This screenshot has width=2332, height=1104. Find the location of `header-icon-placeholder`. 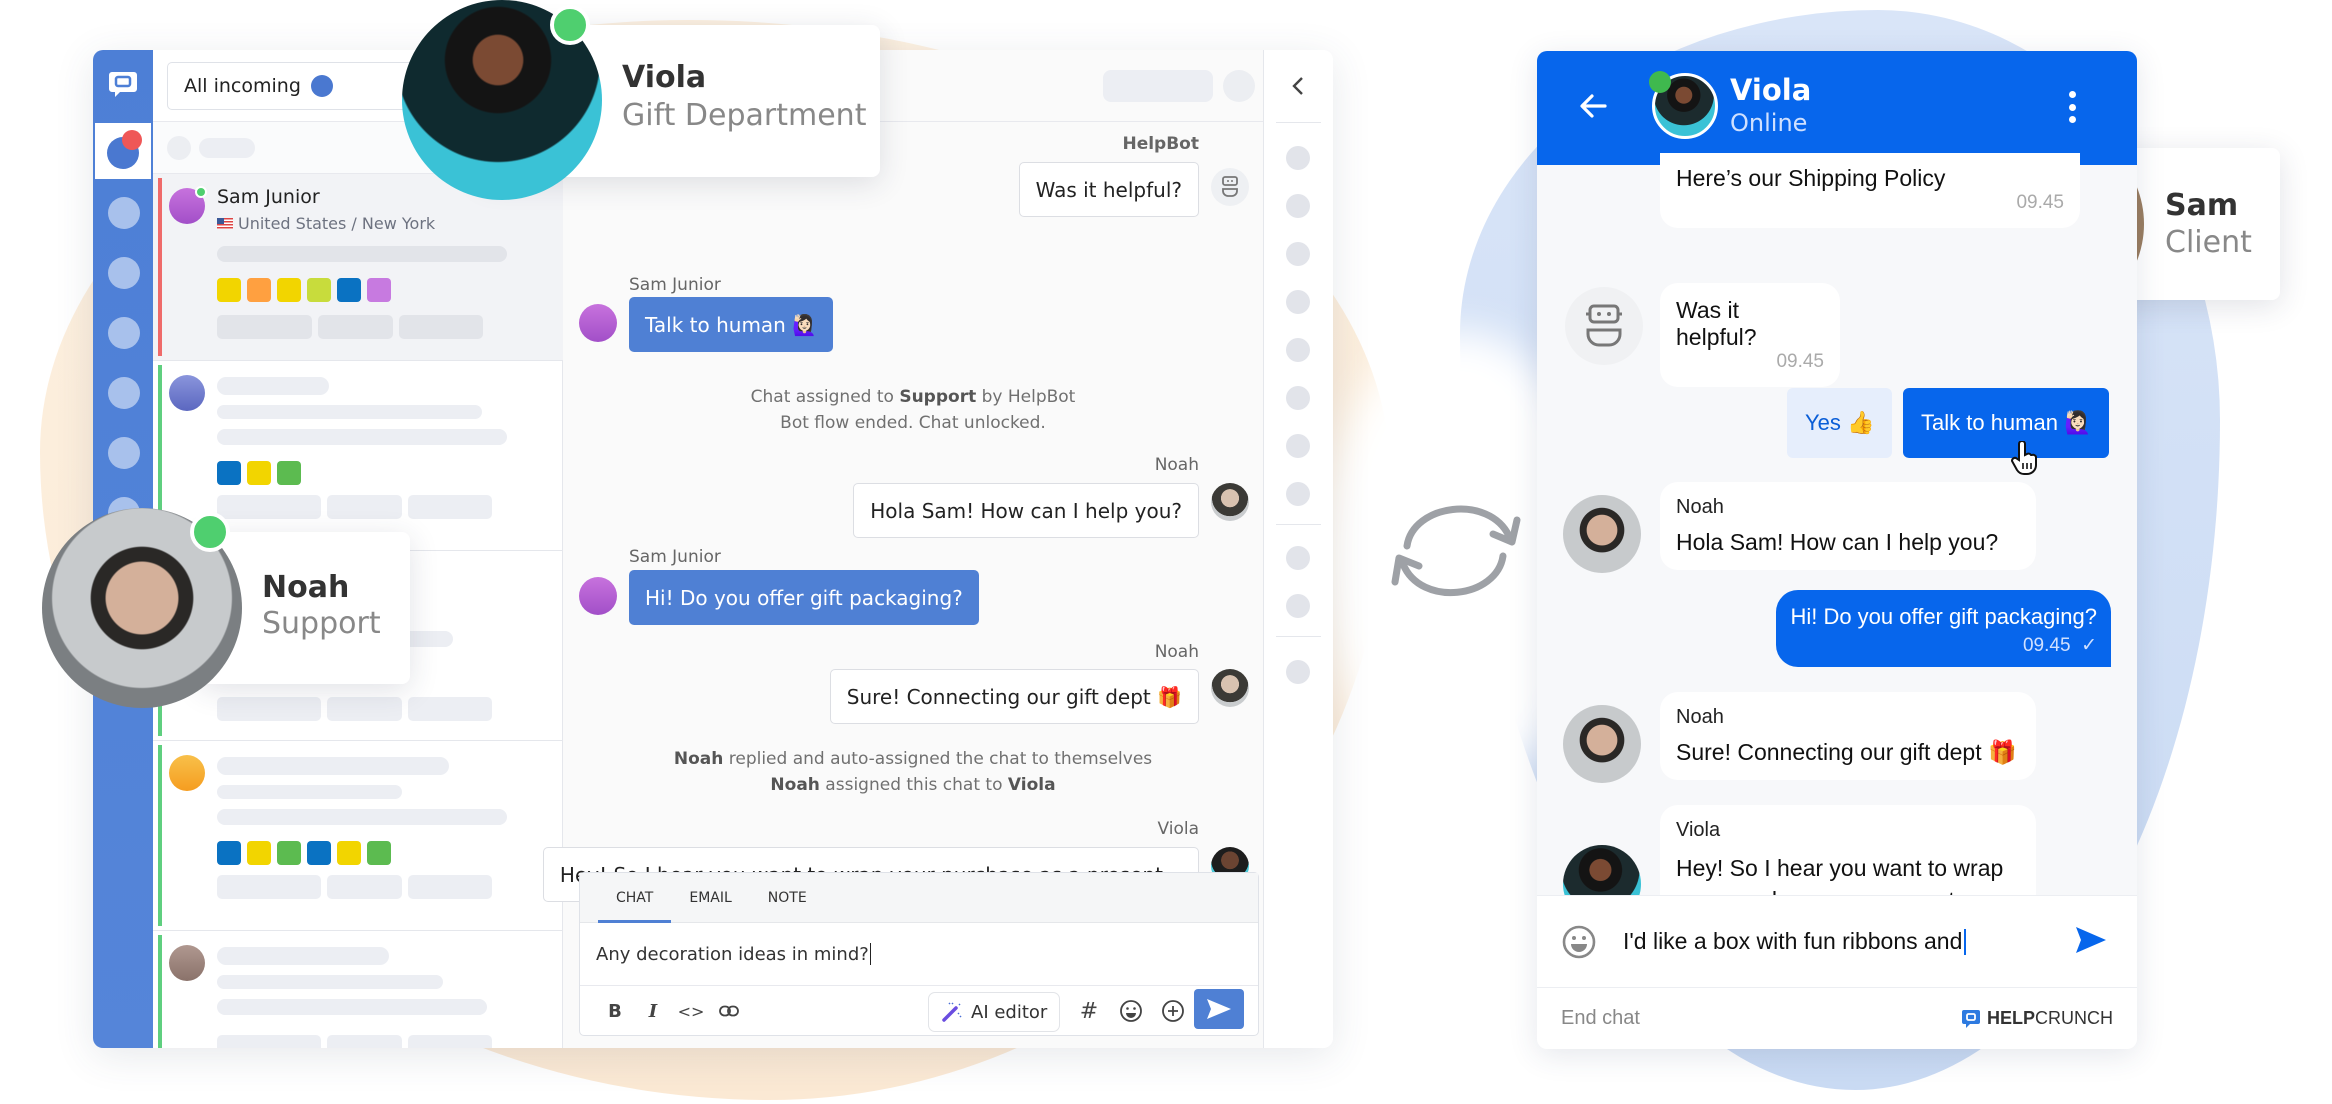

header-icon-placeholder is located at coordinates (1239, 86).